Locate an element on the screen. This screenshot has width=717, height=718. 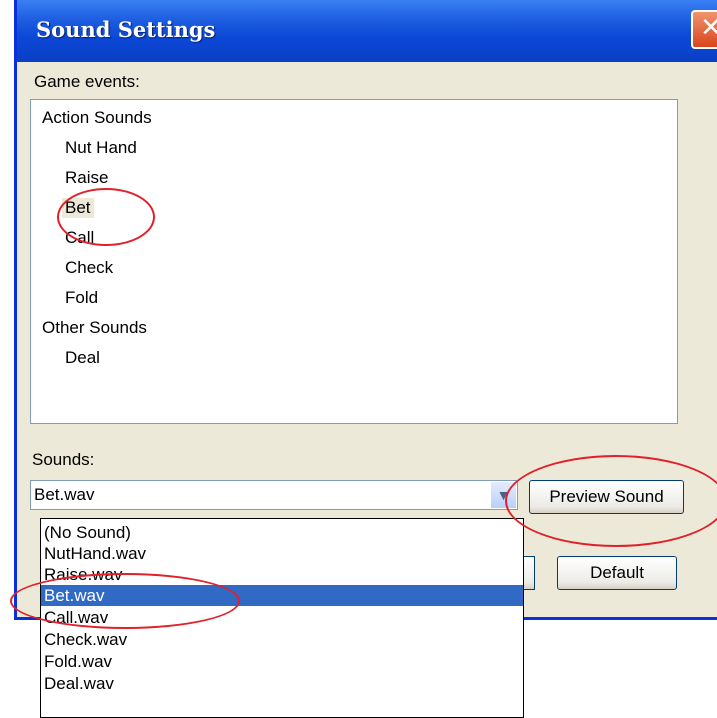
sound-option-raise: Raise.wav is located at coordinates (282, 574).